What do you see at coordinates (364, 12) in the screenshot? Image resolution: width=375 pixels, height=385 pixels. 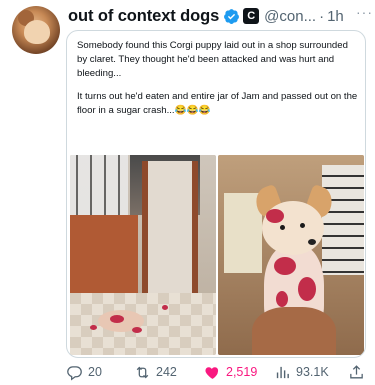 I see `more-options-icon: ···` at bounding box center [364, 12].